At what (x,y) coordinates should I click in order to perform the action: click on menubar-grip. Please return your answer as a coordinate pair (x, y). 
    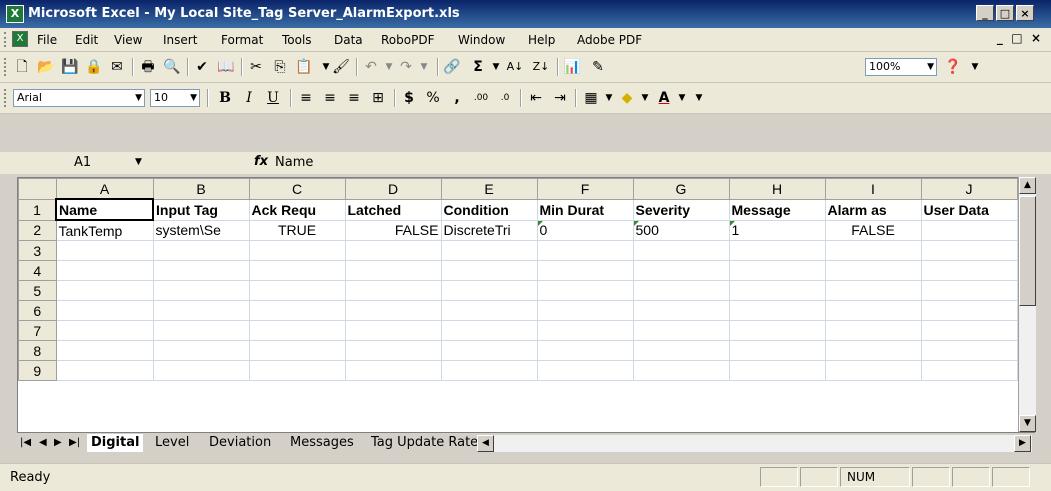
    Looking at the image, I should click on (6, 39).